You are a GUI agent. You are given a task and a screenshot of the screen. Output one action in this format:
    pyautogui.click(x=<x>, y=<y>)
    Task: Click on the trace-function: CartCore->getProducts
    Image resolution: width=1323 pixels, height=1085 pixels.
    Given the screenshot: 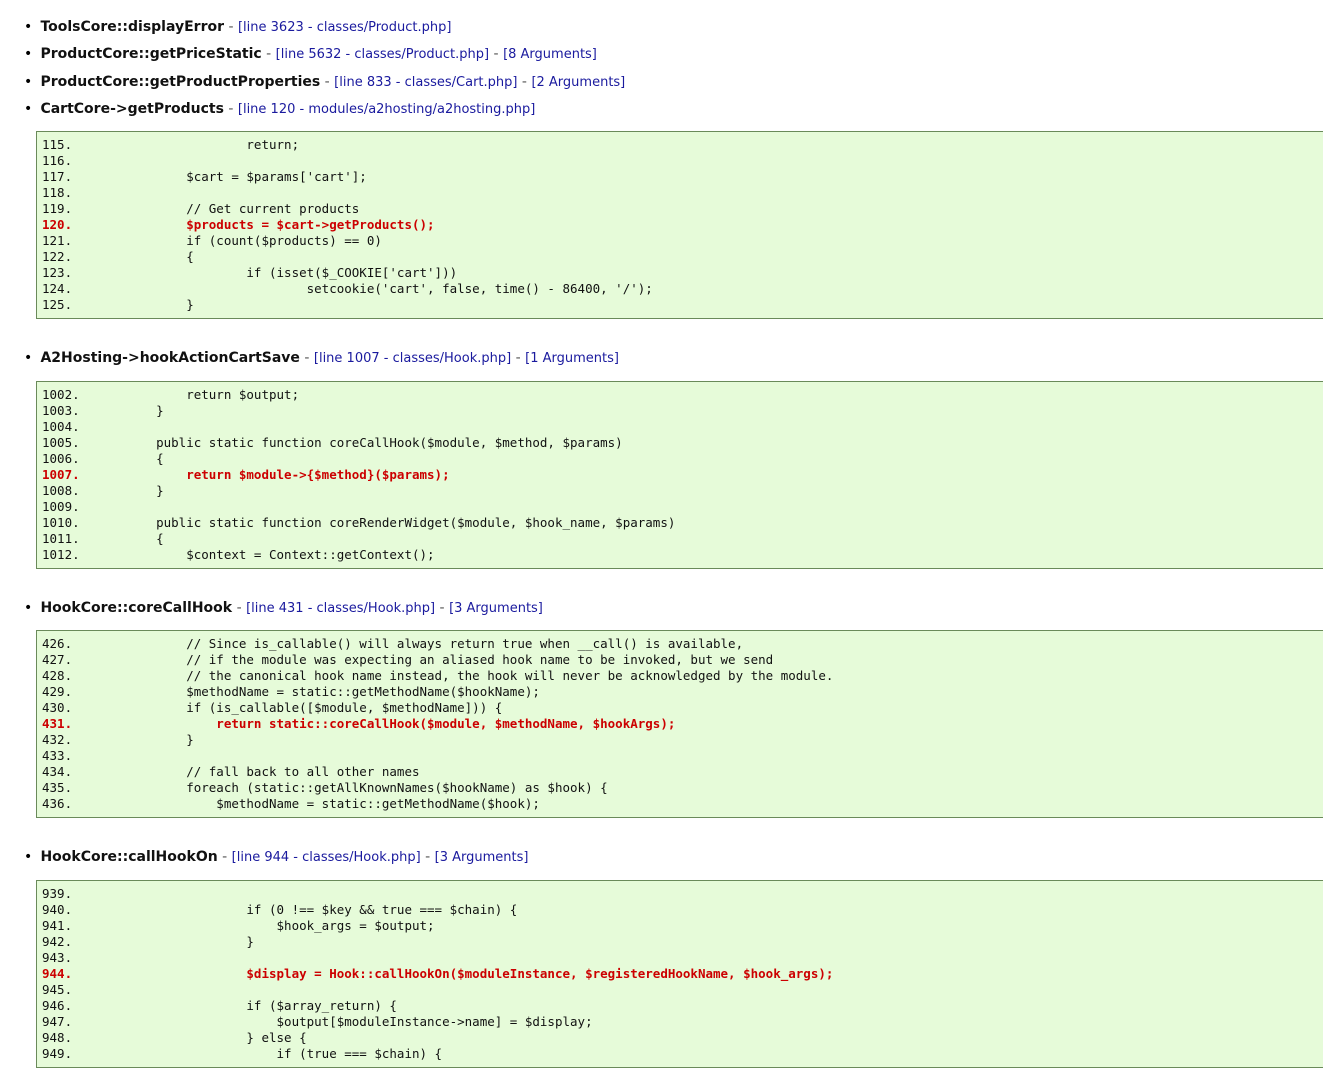 What is the action you would take?
    pyautogui.click(x=132, y=109)
    